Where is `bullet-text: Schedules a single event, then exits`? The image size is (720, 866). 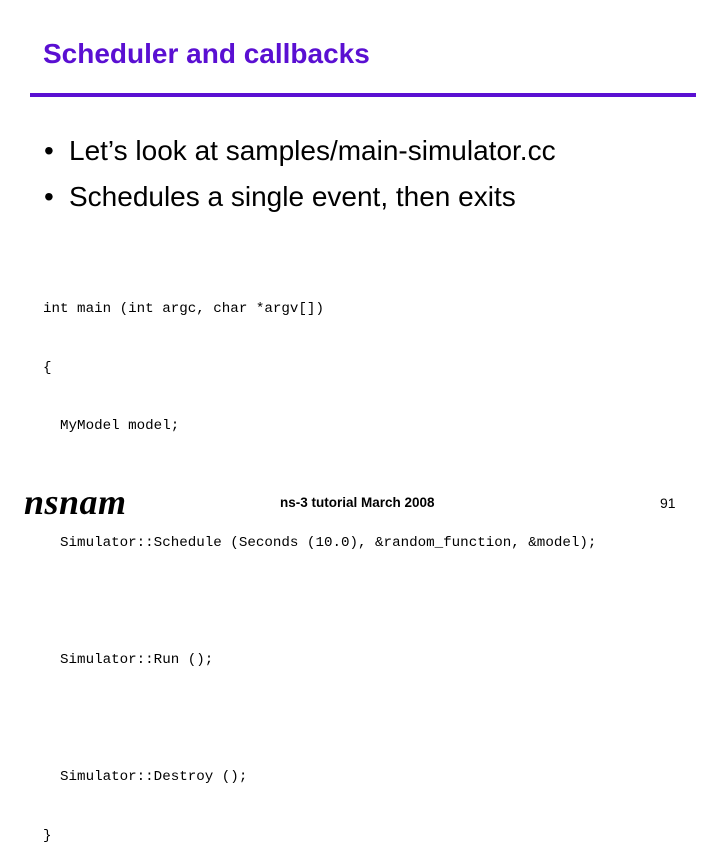 bullet-text: Schedules a single event, then exits is located at coordinates (292, 196).